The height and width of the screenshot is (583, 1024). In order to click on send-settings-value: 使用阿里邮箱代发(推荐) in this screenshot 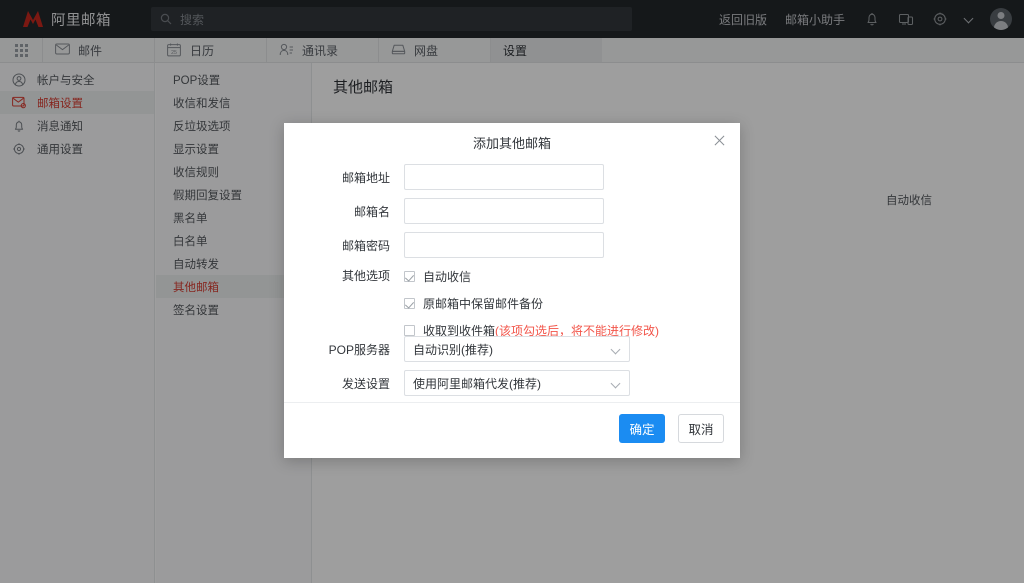, I will do `click(477, 383)`.